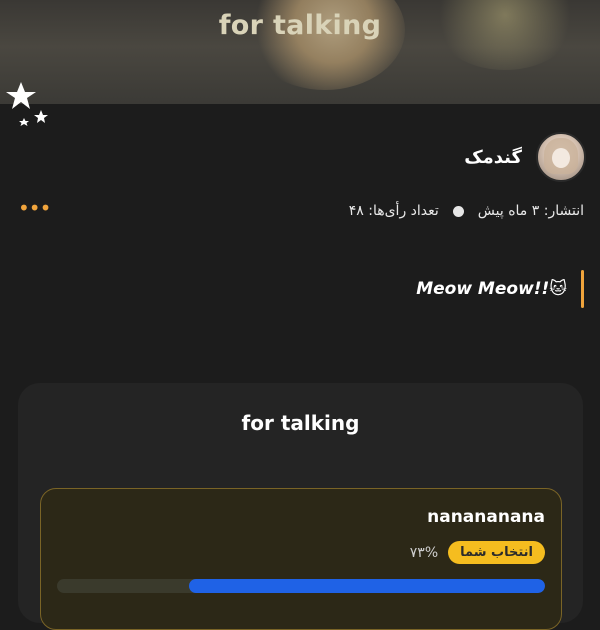 The image size is (600, 630). I want to click on avatar-face, so click(561, 158).